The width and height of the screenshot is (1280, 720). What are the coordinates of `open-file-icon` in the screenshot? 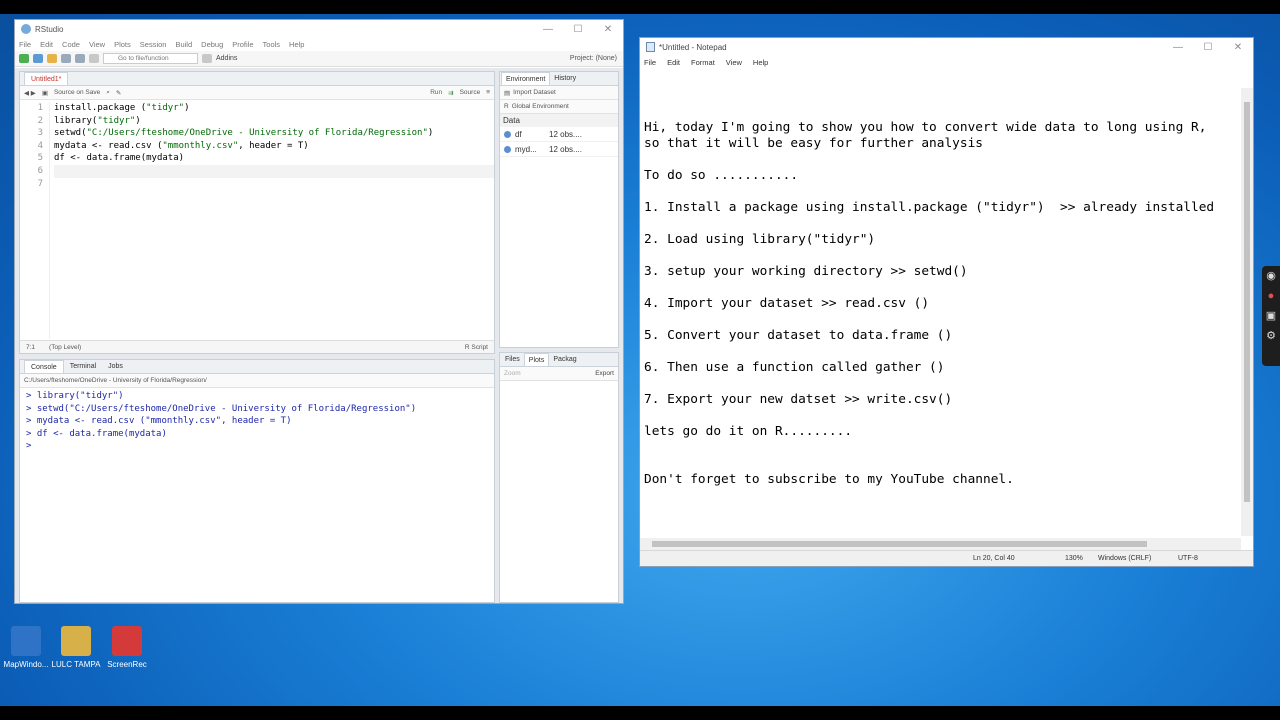 It's located at (52, 58).